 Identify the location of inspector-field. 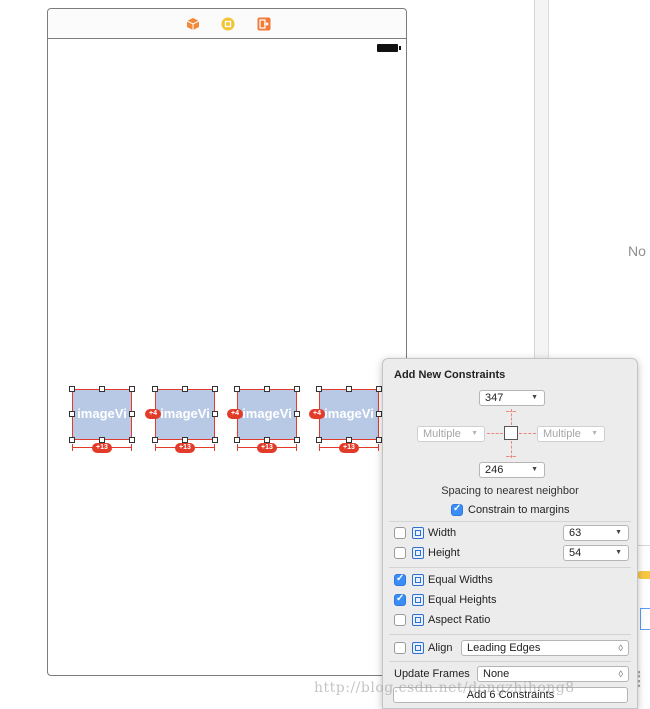
(645, 619).